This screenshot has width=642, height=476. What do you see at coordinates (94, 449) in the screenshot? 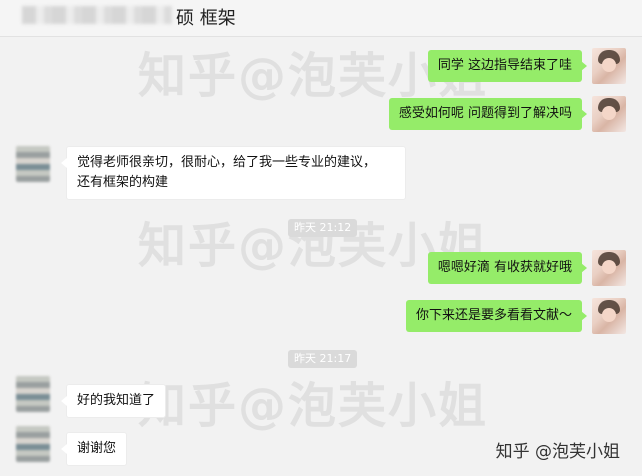
I see `received-message: 谢谢您` at bounding box center [94, 449].